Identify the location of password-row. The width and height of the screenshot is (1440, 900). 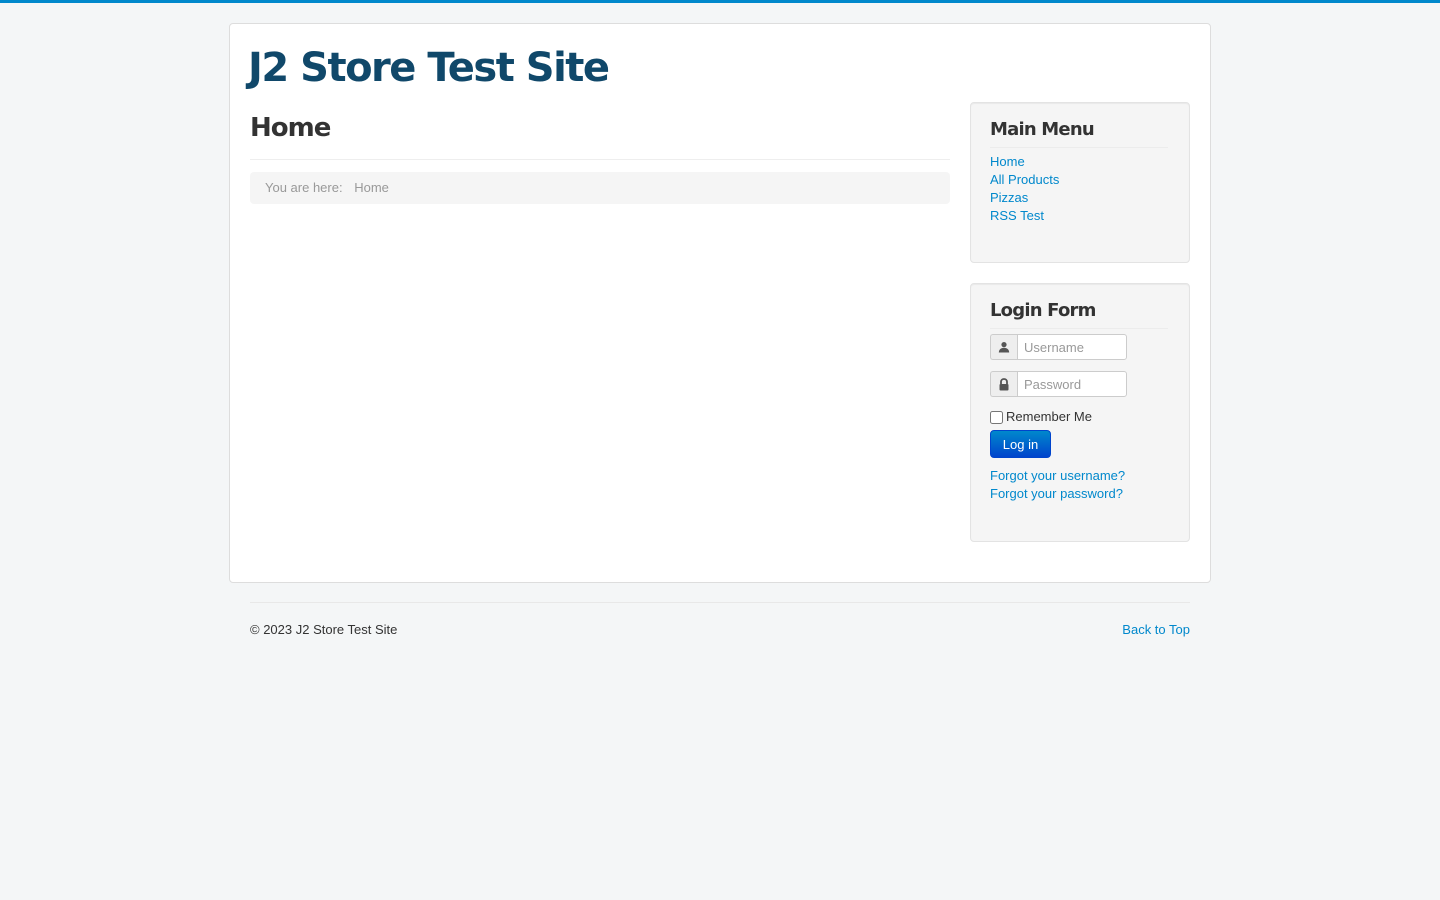
(1058, 384).